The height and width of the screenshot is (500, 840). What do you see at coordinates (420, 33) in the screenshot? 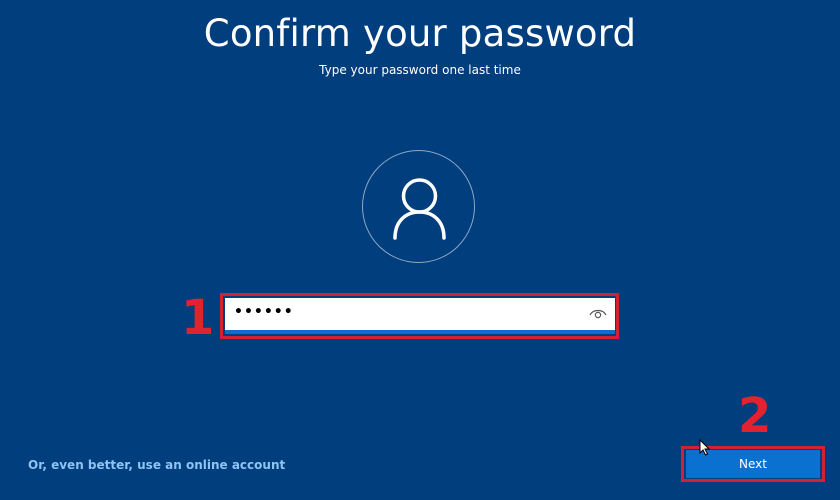
I see `page-title: Confirm your password` at bounding box center [420, 33].